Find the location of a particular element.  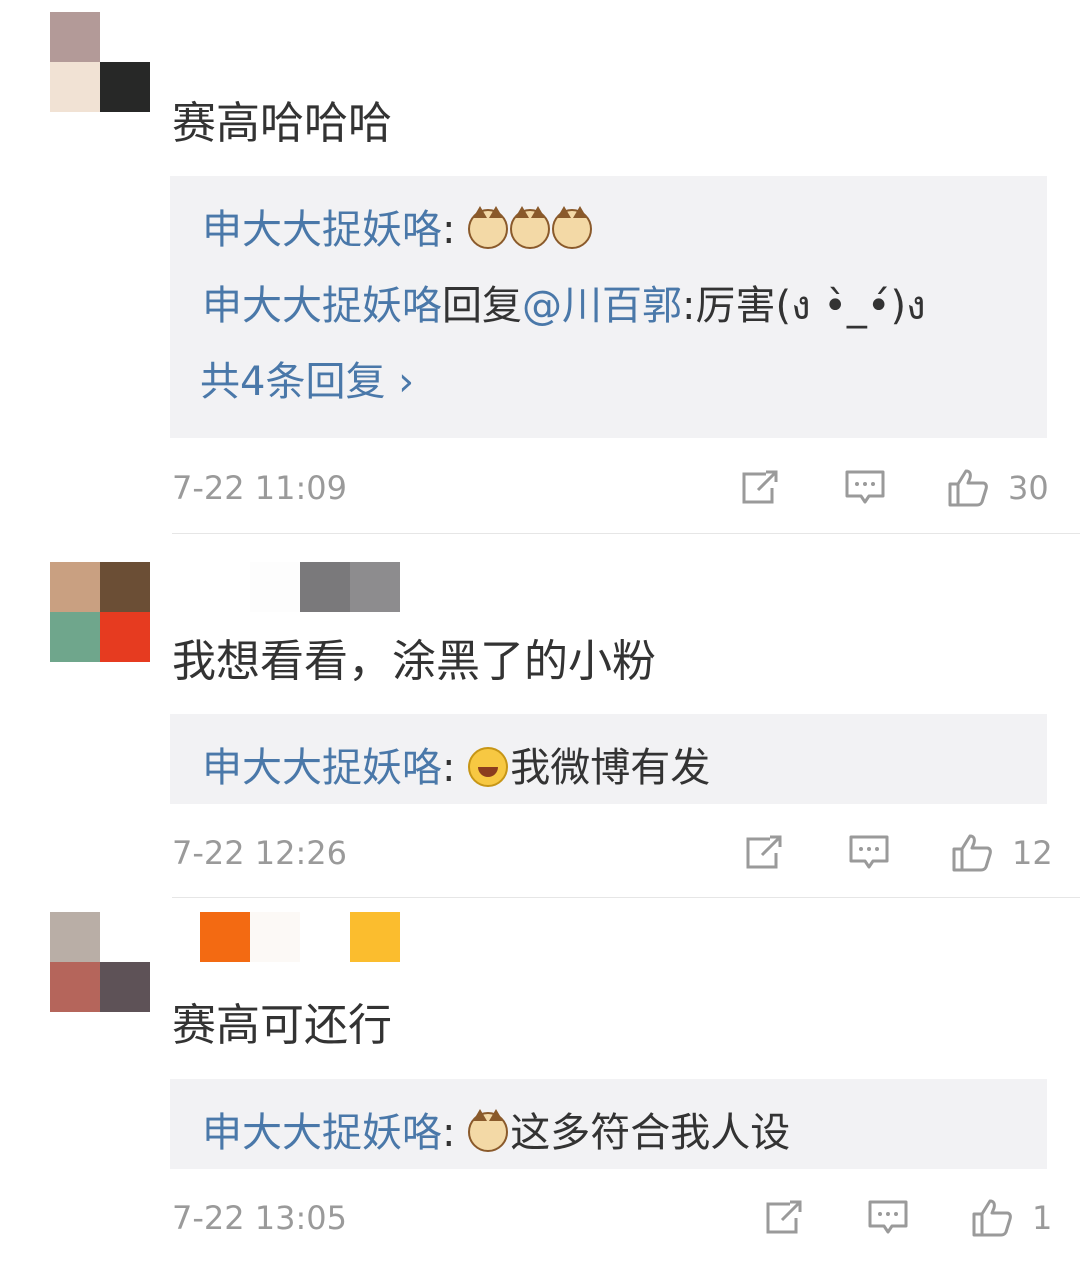

like-count: 12 is located at coordinates (1032, 853).